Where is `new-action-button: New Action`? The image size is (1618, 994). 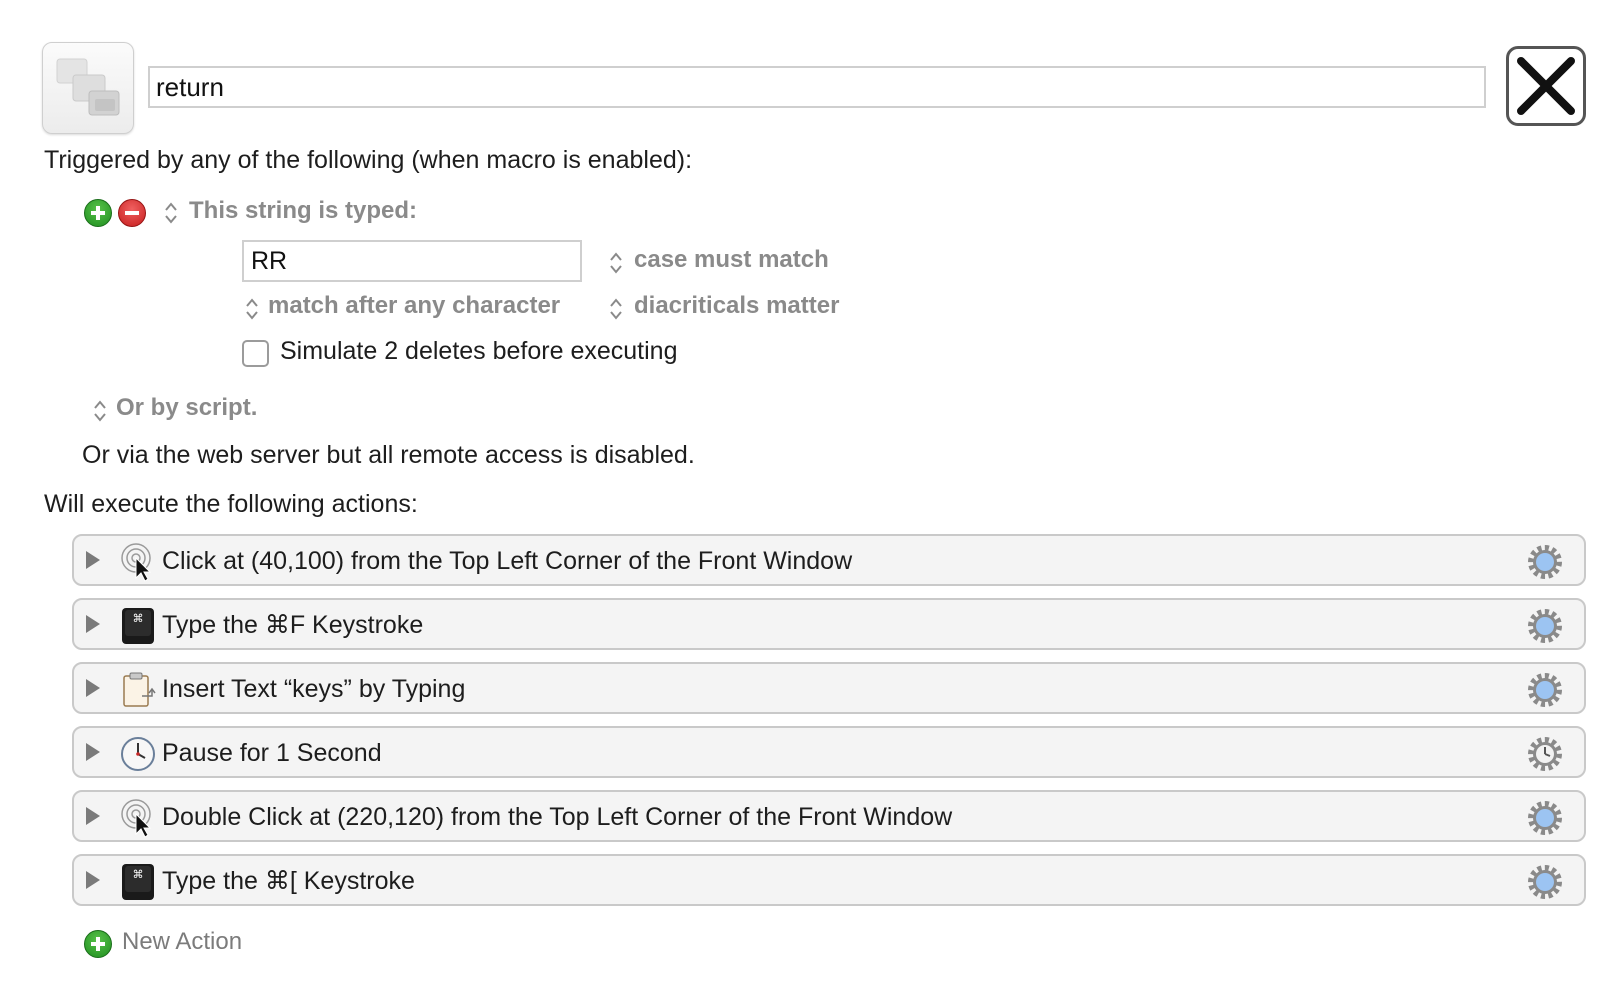
new-action-button: New Action is located at coordinates (184, 944).